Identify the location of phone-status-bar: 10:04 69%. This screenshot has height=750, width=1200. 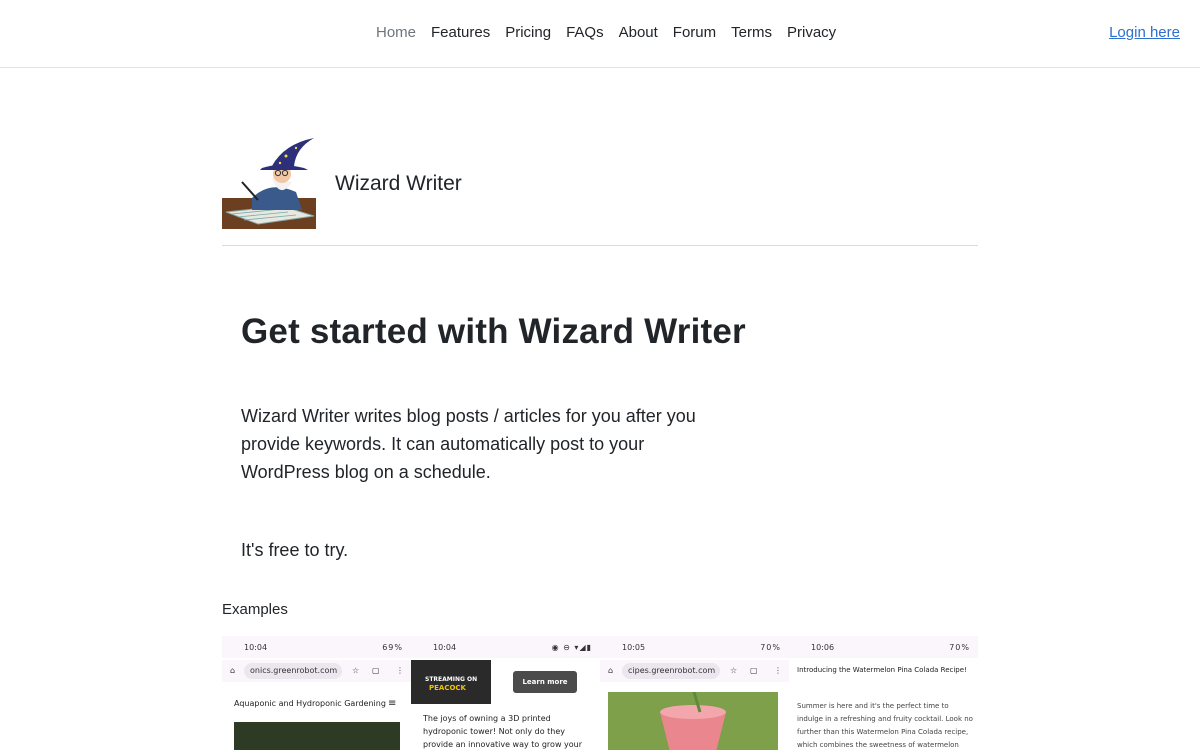
(316, 647).